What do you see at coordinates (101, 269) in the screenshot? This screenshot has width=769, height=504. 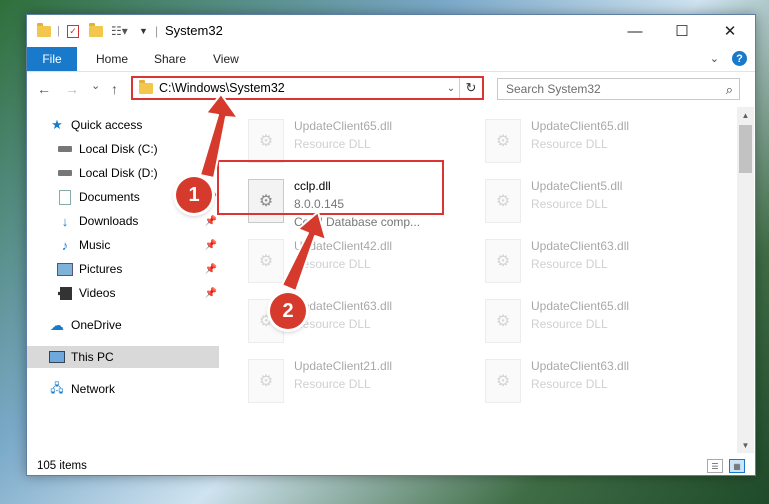 I see `sidebar-item-label: Pictures` at bounding box center [101, 269].